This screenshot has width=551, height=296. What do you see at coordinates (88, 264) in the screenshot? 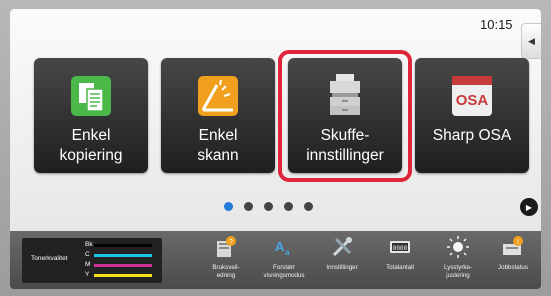
I see `toner-channel-label: M` at bounding box center [88, 264].